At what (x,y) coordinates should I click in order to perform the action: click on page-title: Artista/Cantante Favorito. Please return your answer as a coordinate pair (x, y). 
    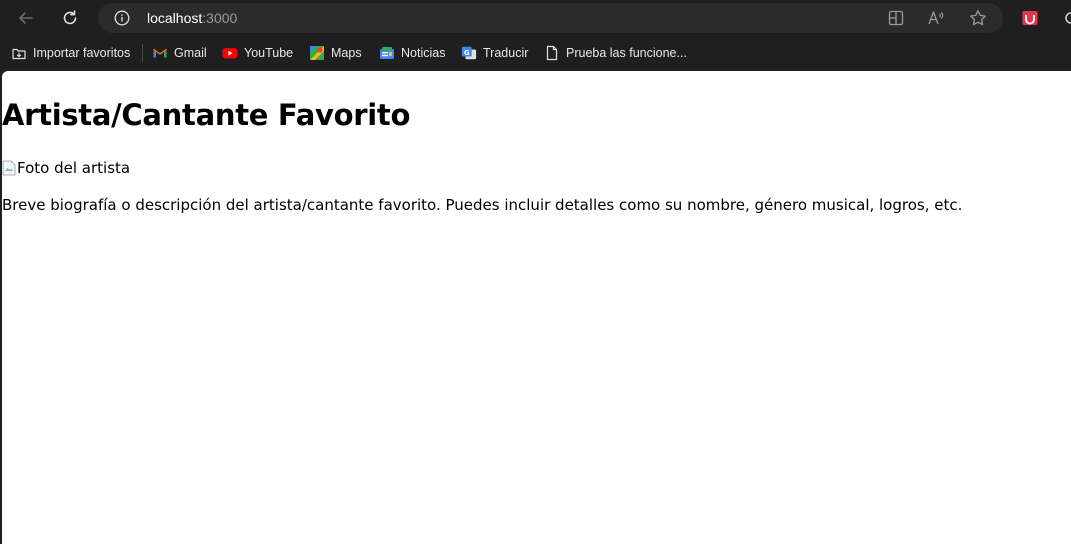
    Looking at the image, I should click on (206, 115).